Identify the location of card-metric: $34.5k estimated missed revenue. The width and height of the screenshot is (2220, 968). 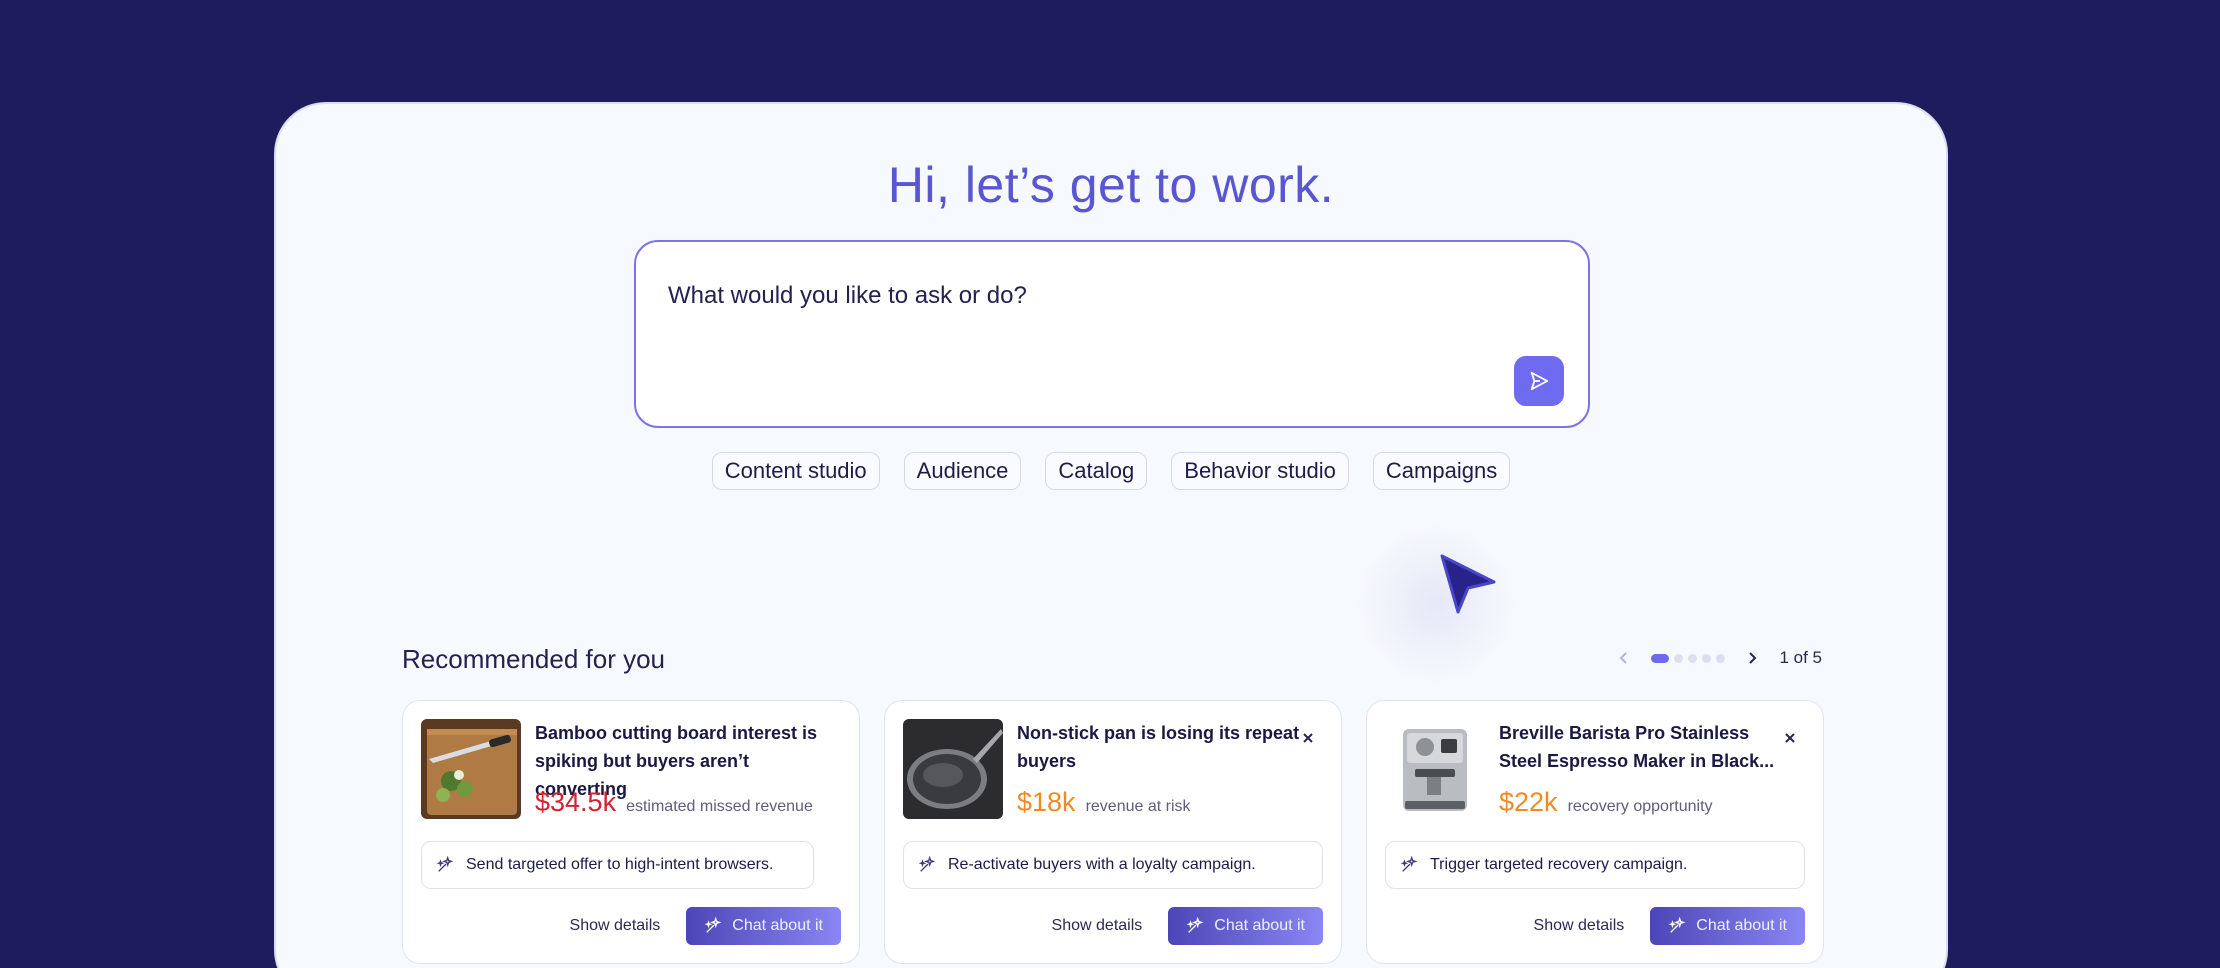
(674, 802).